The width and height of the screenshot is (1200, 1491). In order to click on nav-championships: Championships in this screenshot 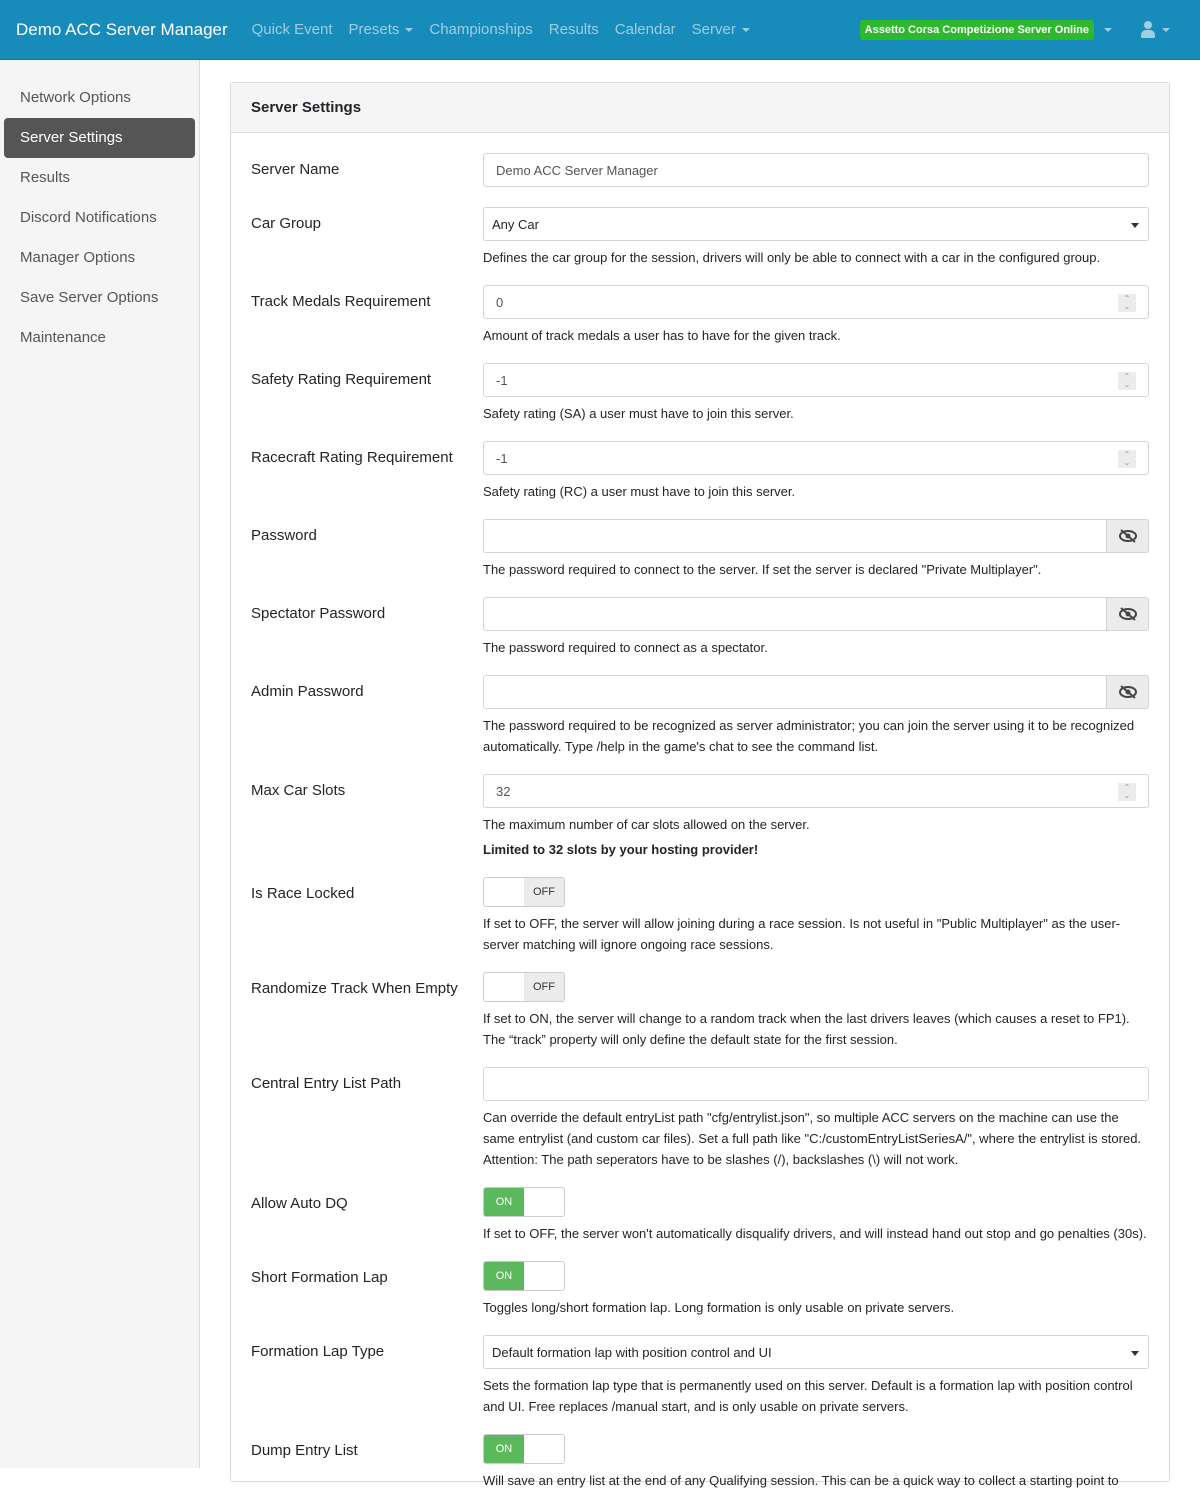, I will do `click(480, 29)`.